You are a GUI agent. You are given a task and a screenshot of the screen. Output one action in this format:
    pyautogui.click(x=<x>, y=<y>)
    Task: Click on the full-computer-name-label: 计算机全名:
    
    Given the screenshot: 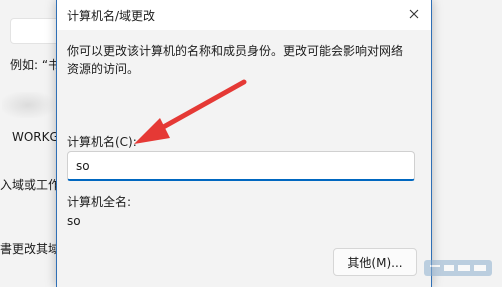 What is the action you would take?
    pyautogui.click(x=99, y=202)
    